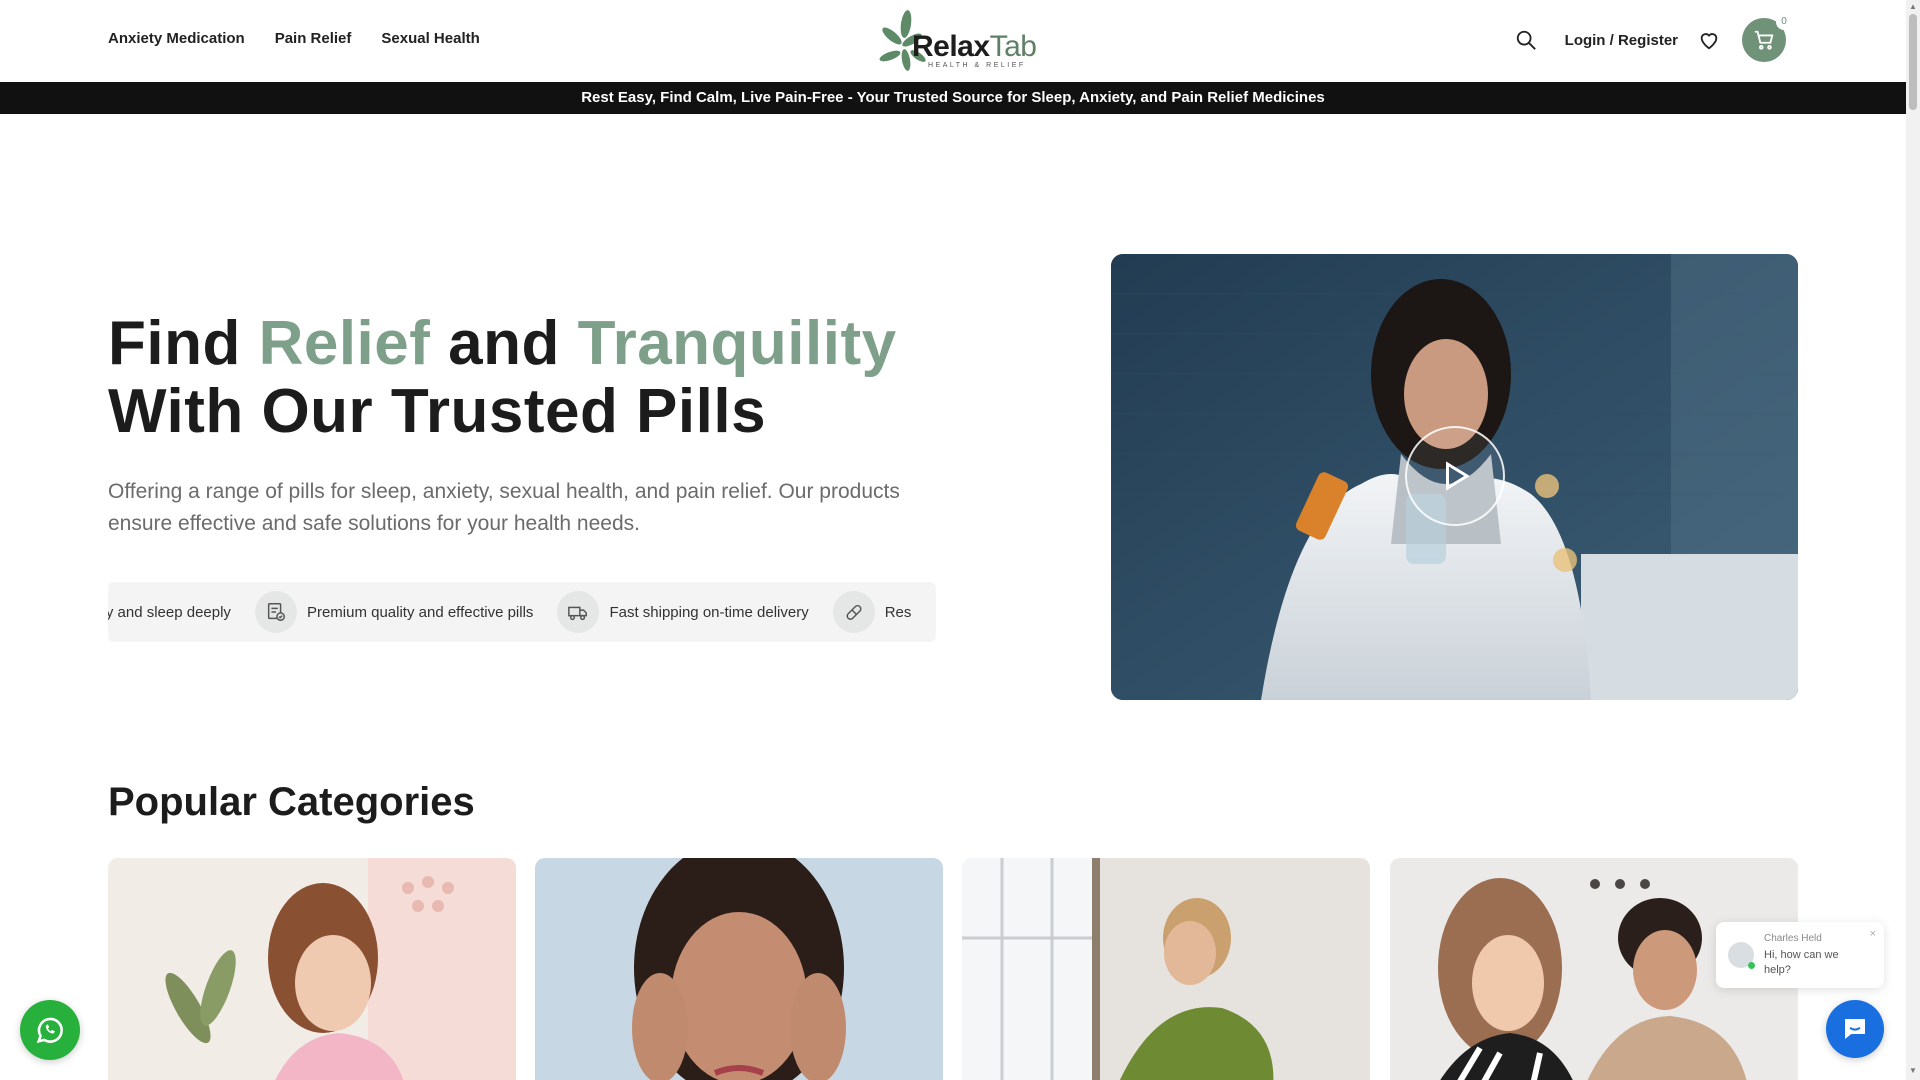 The width and height of the screenshot is (1920, 1080). Describe the element at coordinates (344, 343) in the screenshot. I see `hero-title-relief: Relief` at that location.